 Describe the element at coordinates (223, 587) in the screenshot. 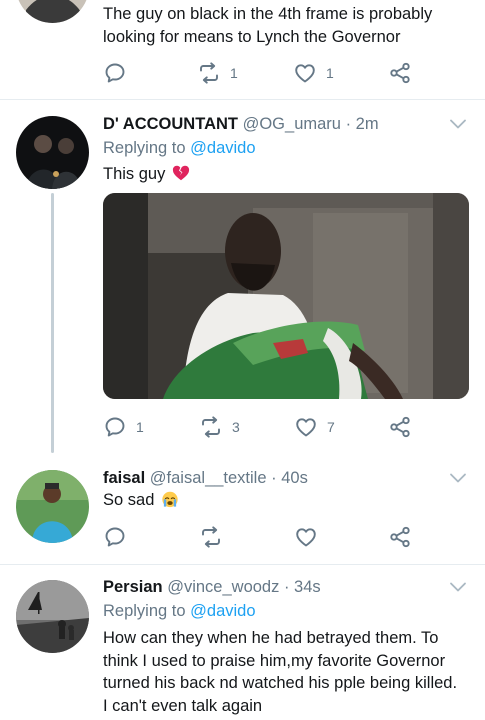

I see `user-handle: @vince_woodz` at that location.